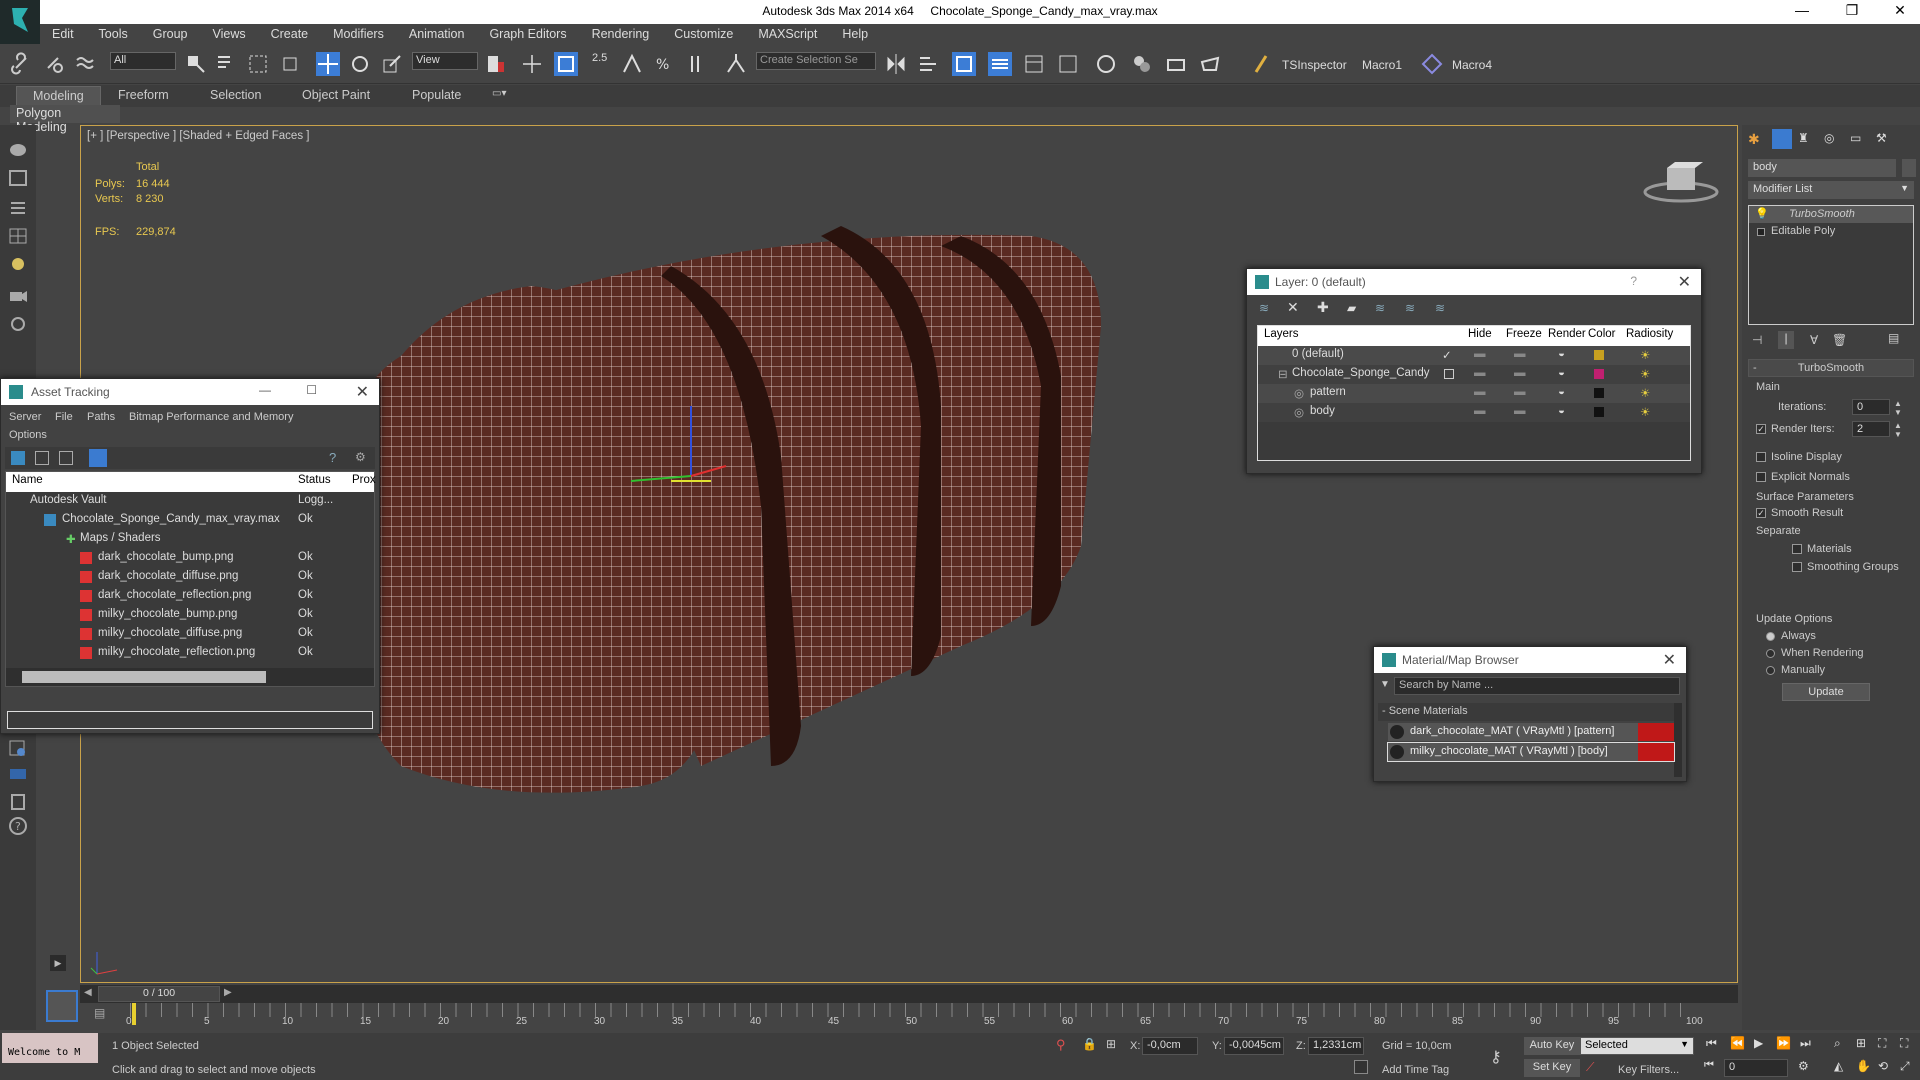 Image resolution: width=1920 pixels, height=1080 pixels. Describe the element at coordinates (314, 480) in the screenshot. I see `column-status: Status` at that location.